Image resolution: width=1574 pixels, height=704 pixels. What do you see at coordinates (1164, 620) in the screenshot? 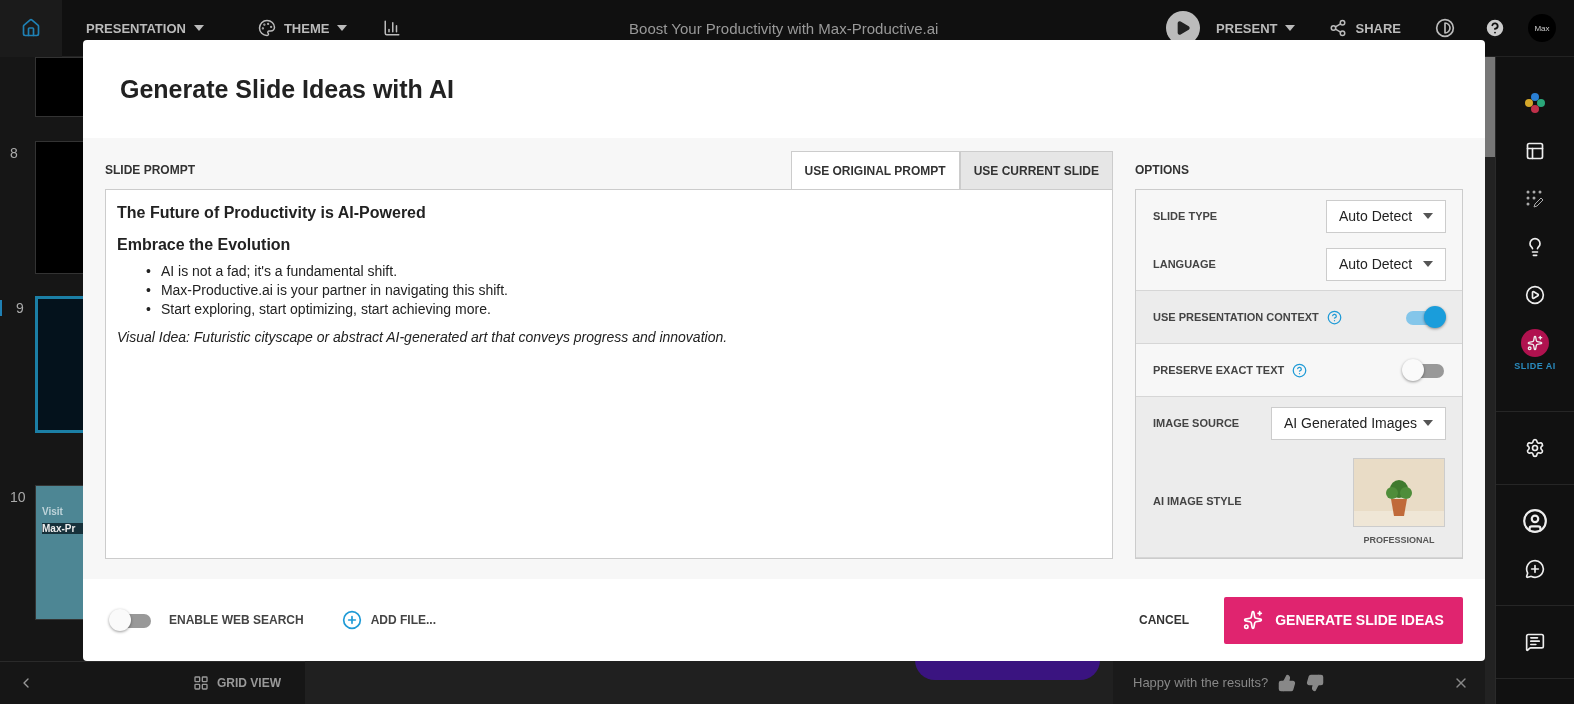
I see `cancel-button: CANCEL` at bounding box center [1164, 620].